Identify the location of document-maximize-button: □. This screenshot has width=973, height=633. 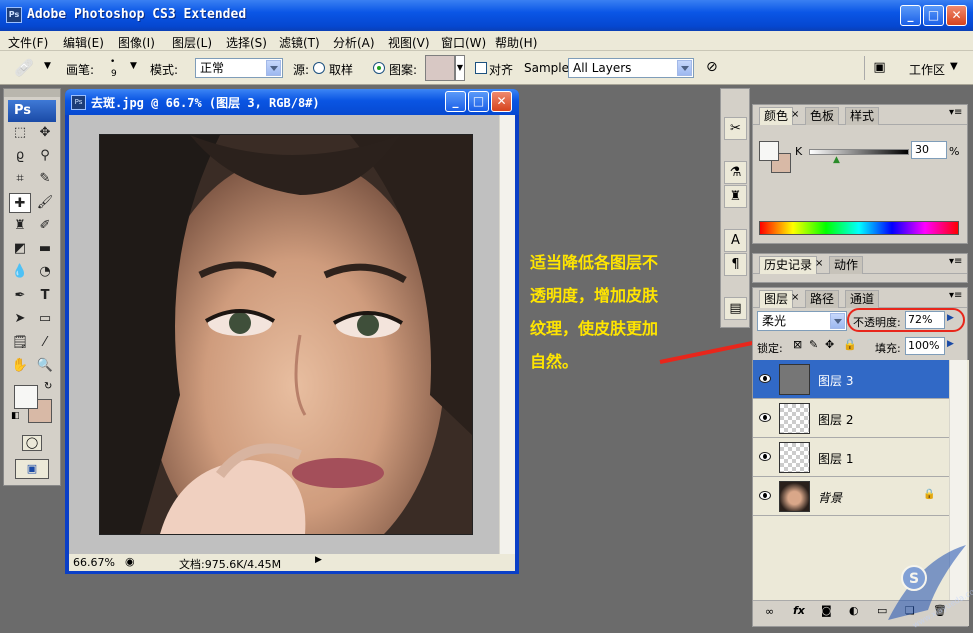
(478, 101).